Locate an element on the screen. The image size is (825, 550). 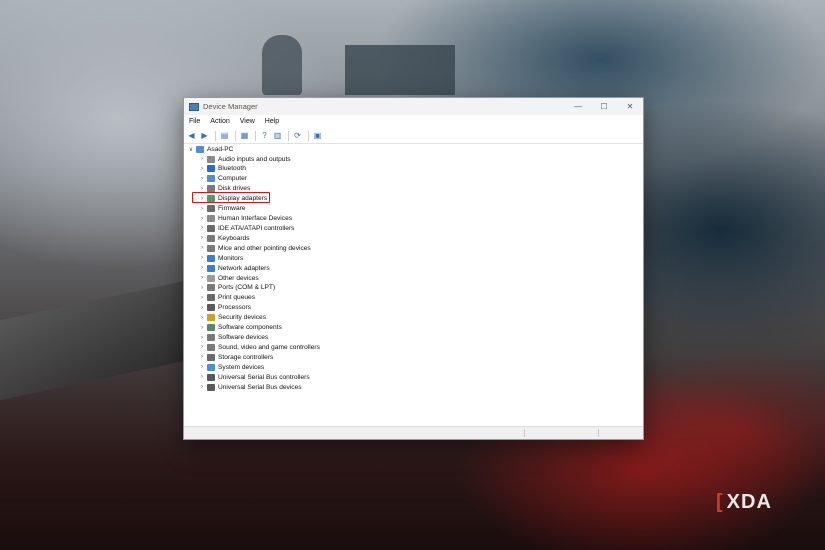
menu-help: Help is located at coordinates (272, 121).